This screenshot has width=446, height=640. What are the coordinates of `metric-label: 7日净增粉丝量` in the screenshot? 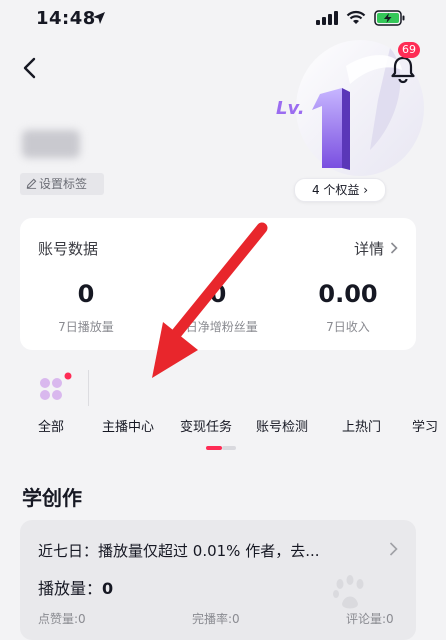 It's located at (218, 327).